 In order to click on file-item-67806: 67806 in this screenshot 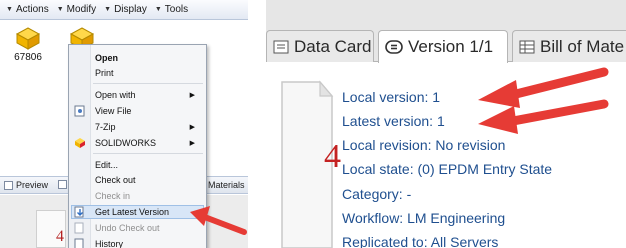, I will do `click(28, 43)`.